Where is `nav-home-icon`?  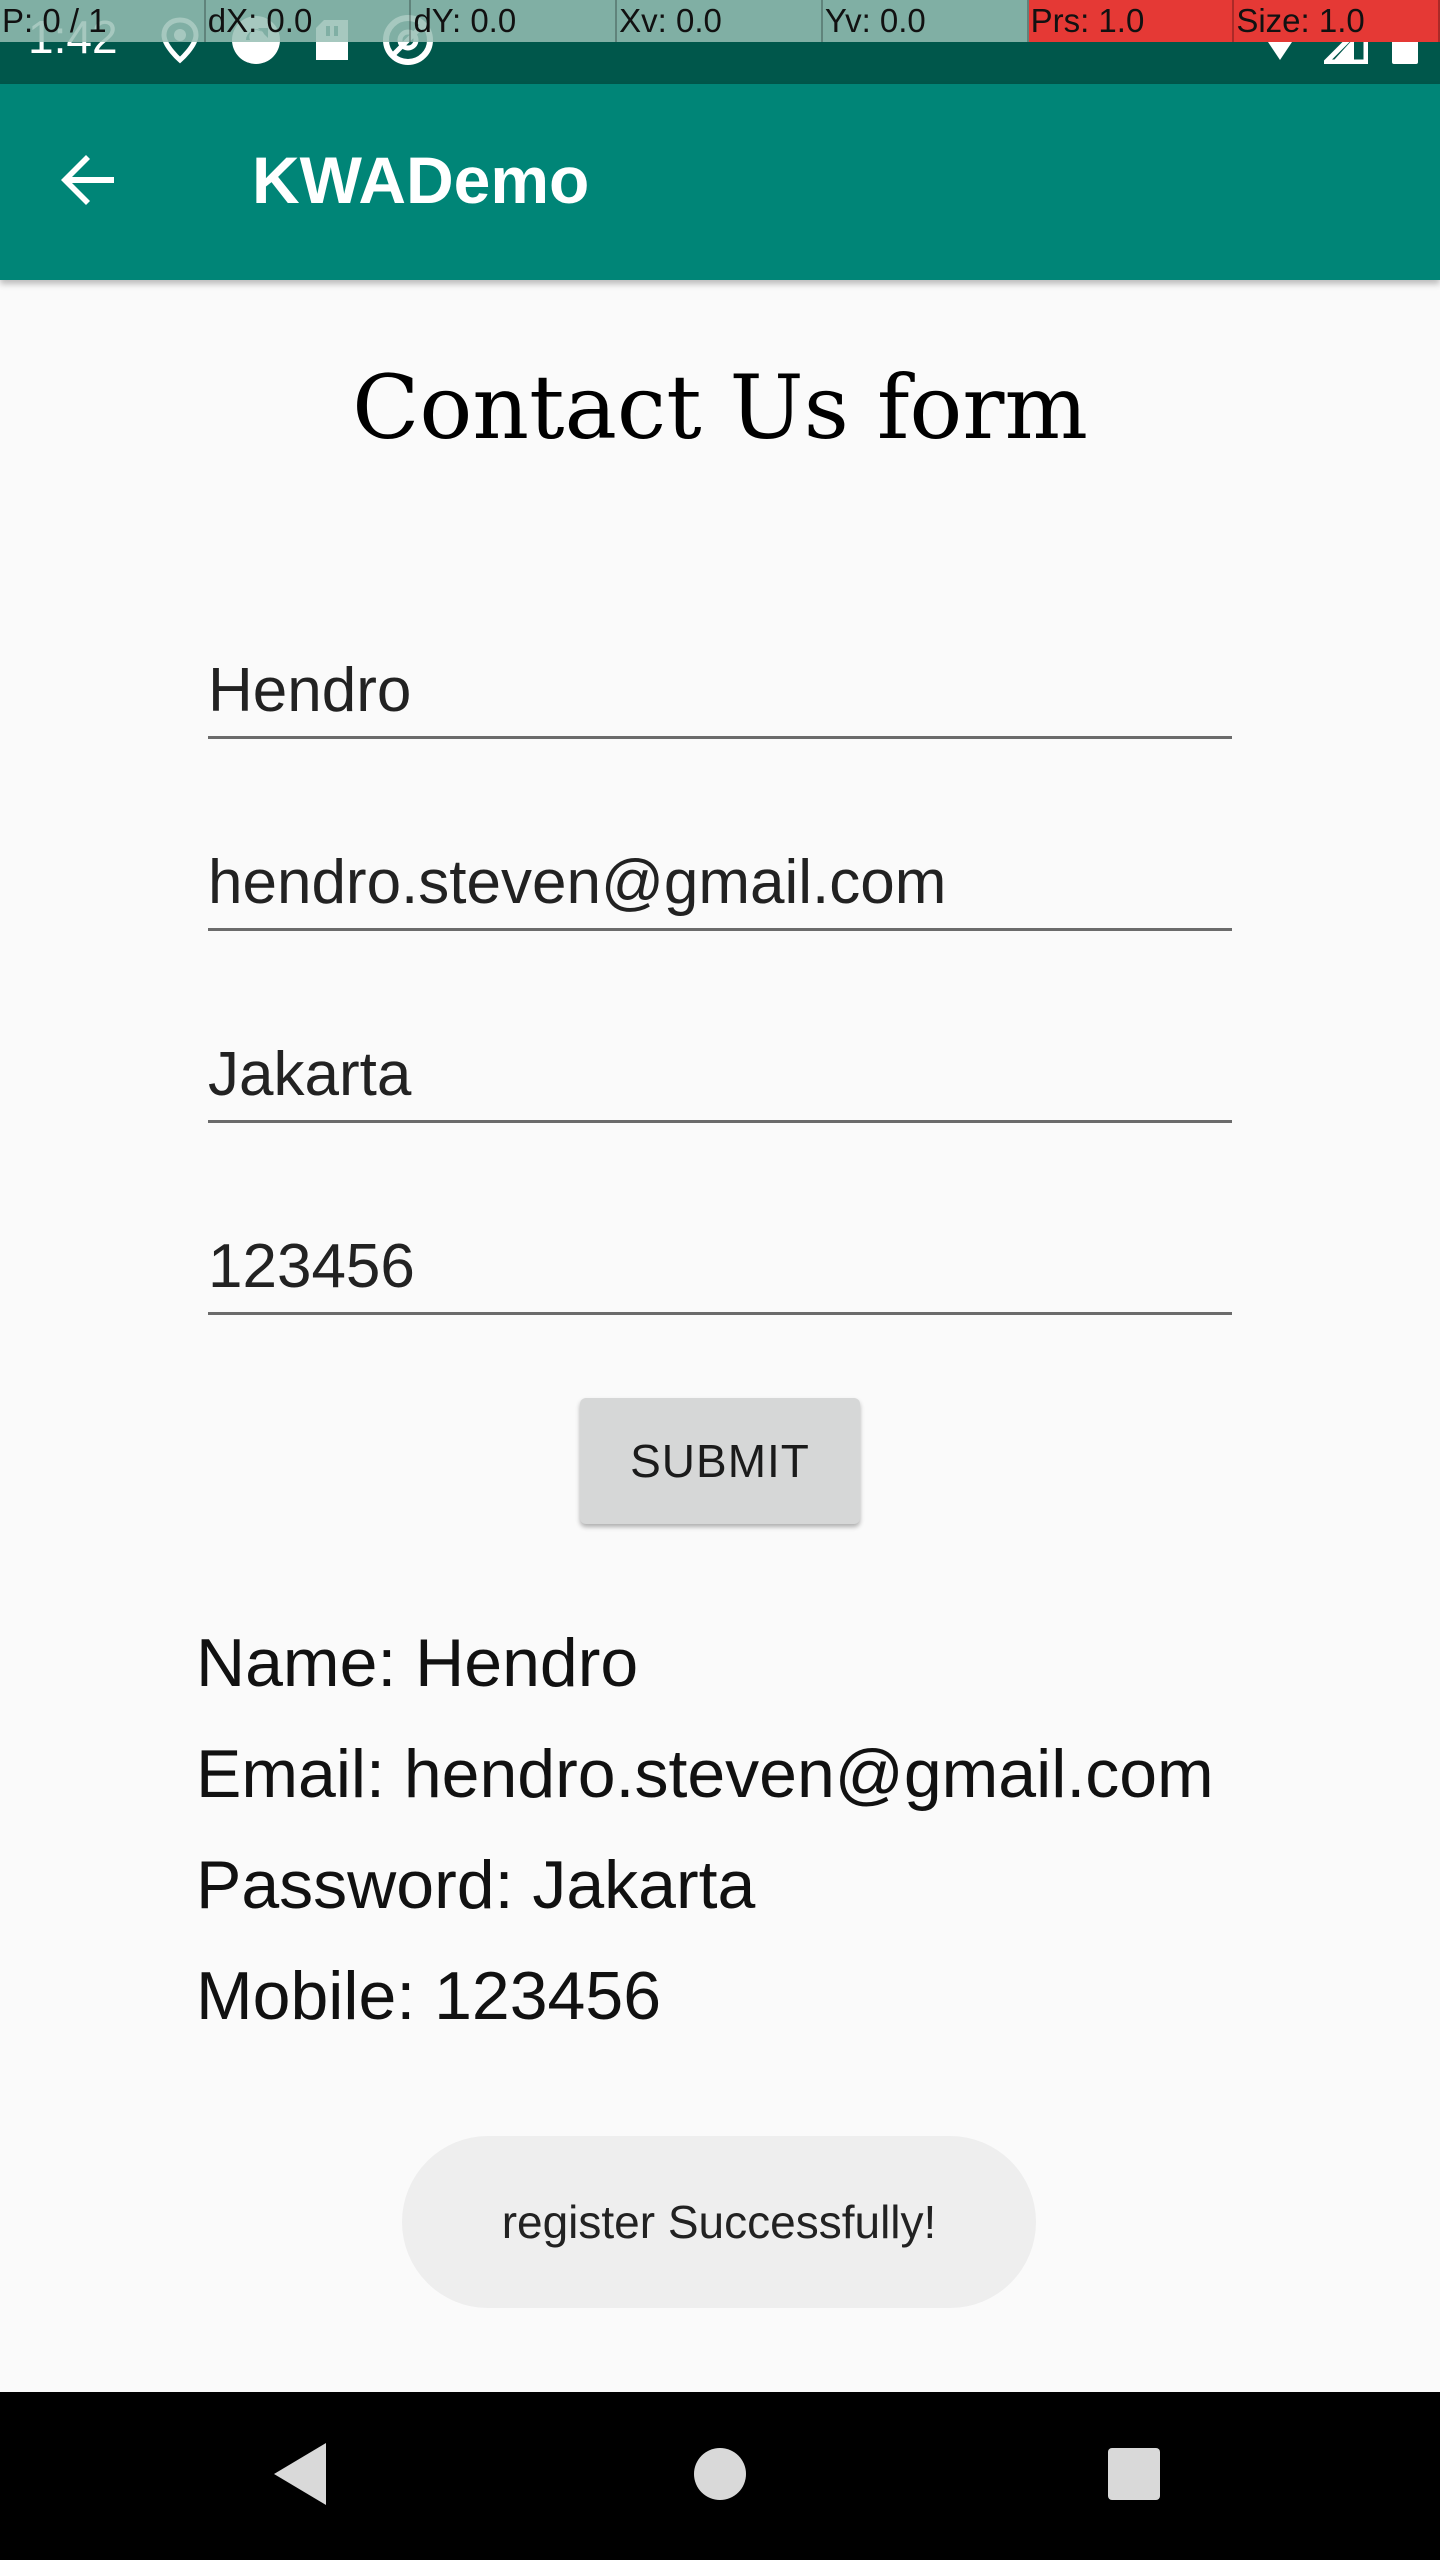 nav-home-icon is located at coordinates (720, 2476).